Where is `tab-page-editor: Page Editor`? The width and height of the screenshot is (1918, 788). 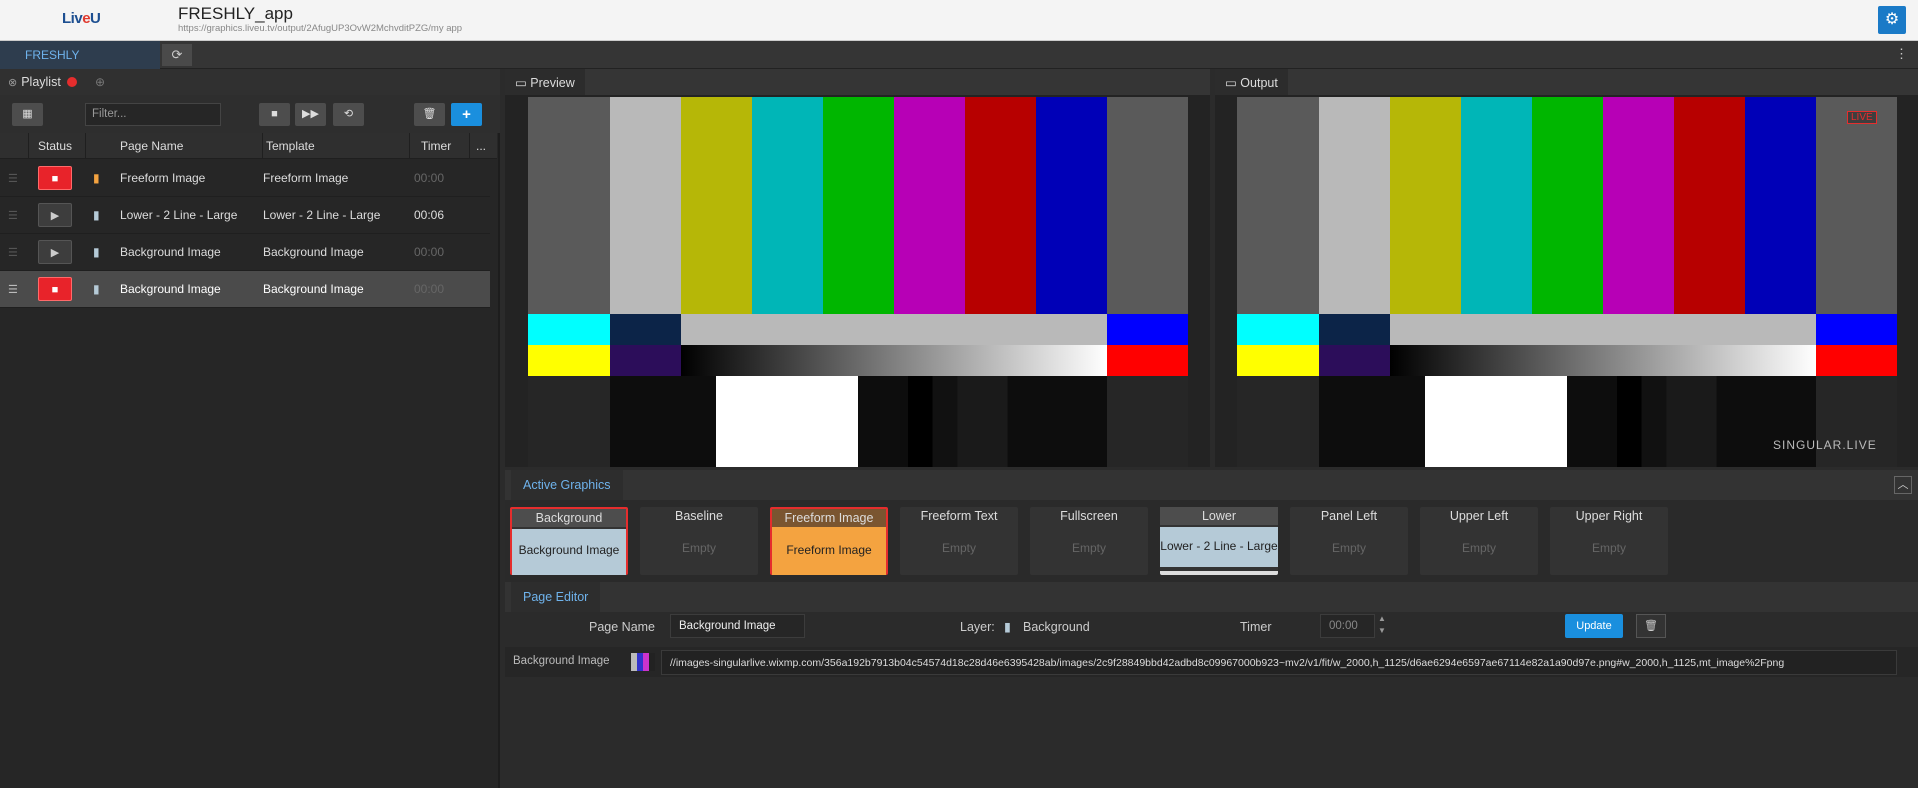 tab-page-editor: Page Editor is located at coordinates (556, 597).